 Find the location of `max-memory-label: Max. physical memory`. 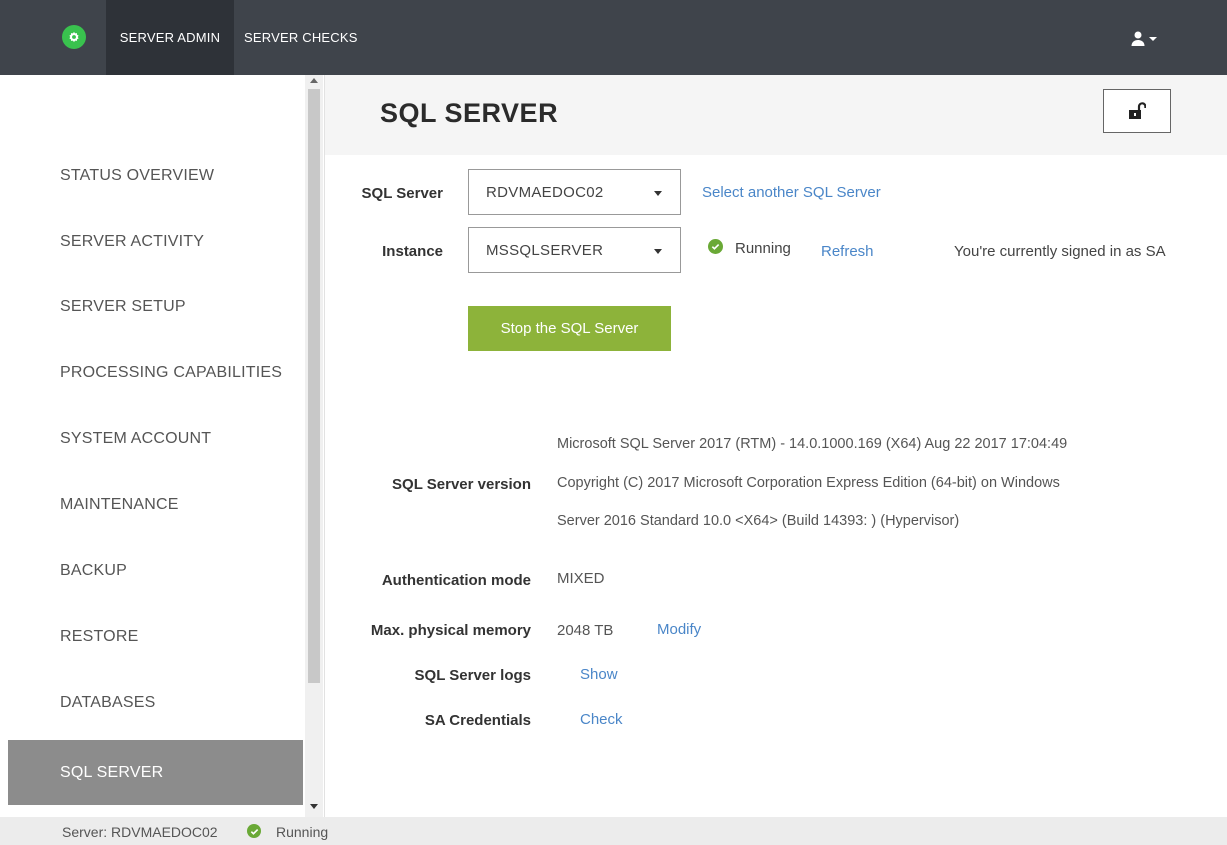

max-memory-label: Max. physical memory is located at coordinates (450, 630).